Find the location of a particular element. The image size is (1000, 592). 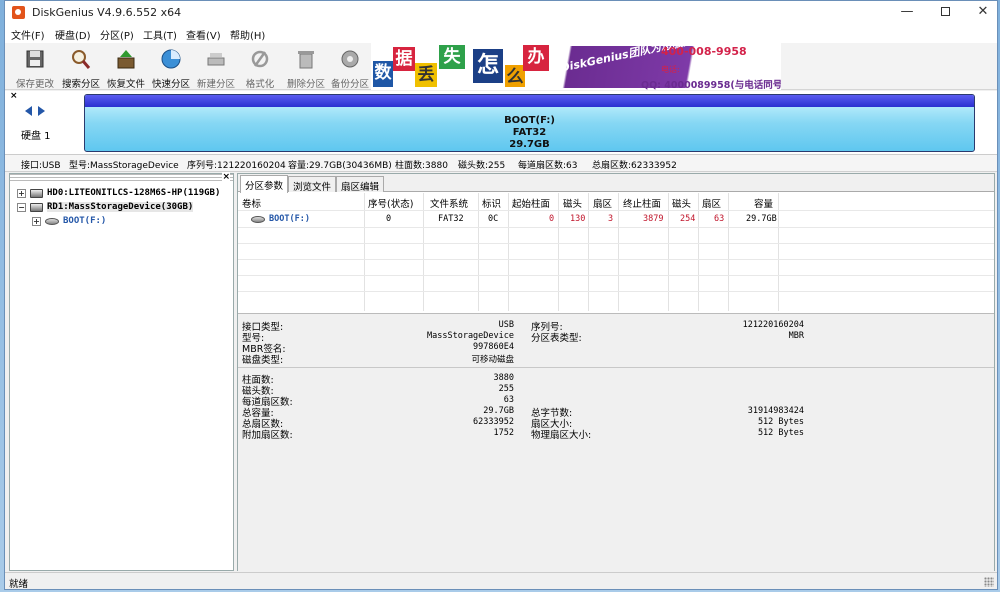

format-button: 格式化 is located at coordinates (260, 67).